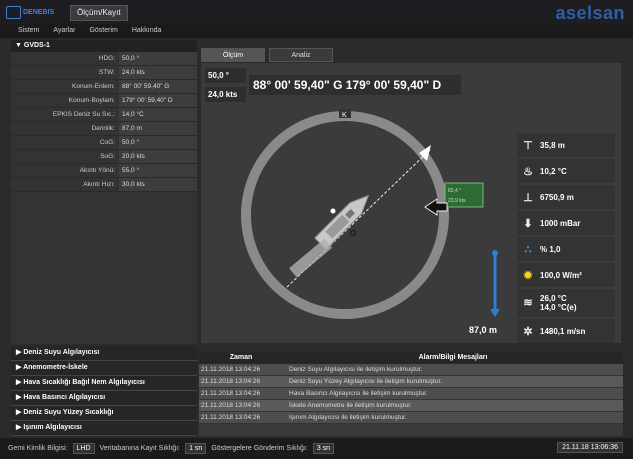  Describe the element at coordinates (233, 55) in the screenshot. I see `tab-olcum: Ölçüm` at that location.